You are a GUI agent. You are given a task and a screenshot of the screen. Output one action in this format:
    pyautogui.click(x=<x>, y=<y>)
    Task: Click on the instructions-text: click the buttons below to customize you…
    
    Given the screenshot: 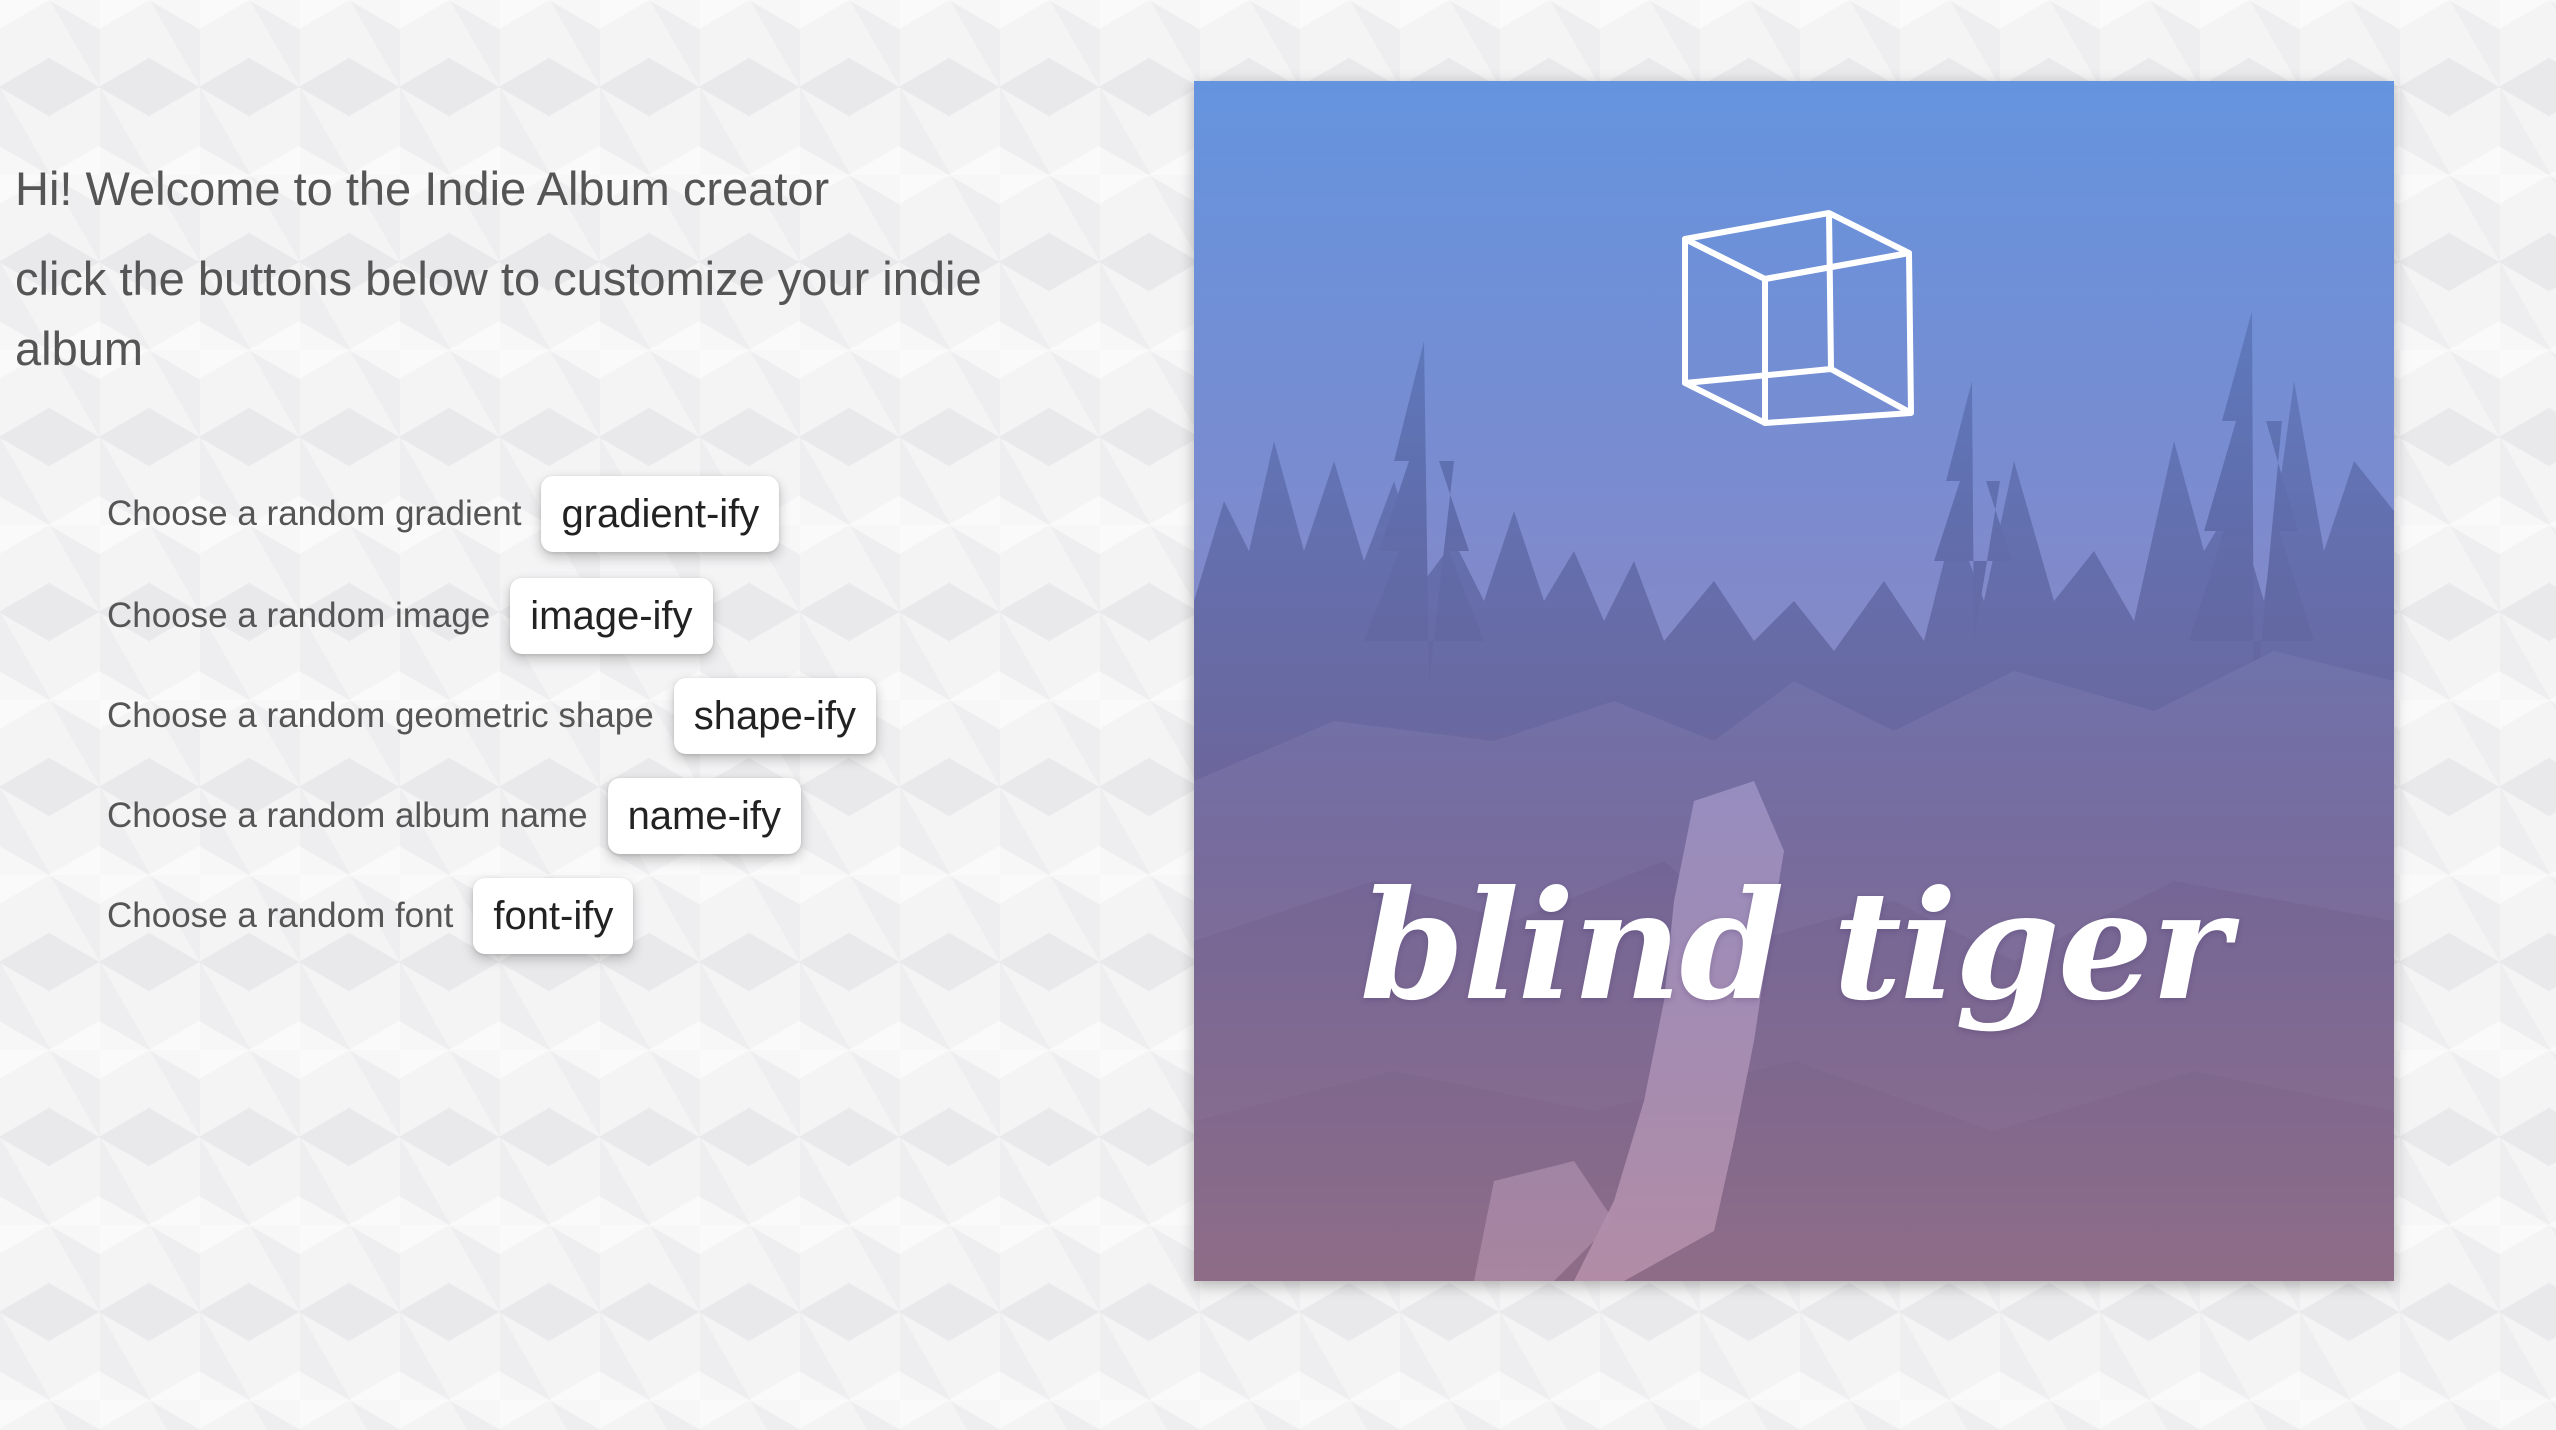 What is the action you would take?
    pyautogui.click(x=498, y=313)
    